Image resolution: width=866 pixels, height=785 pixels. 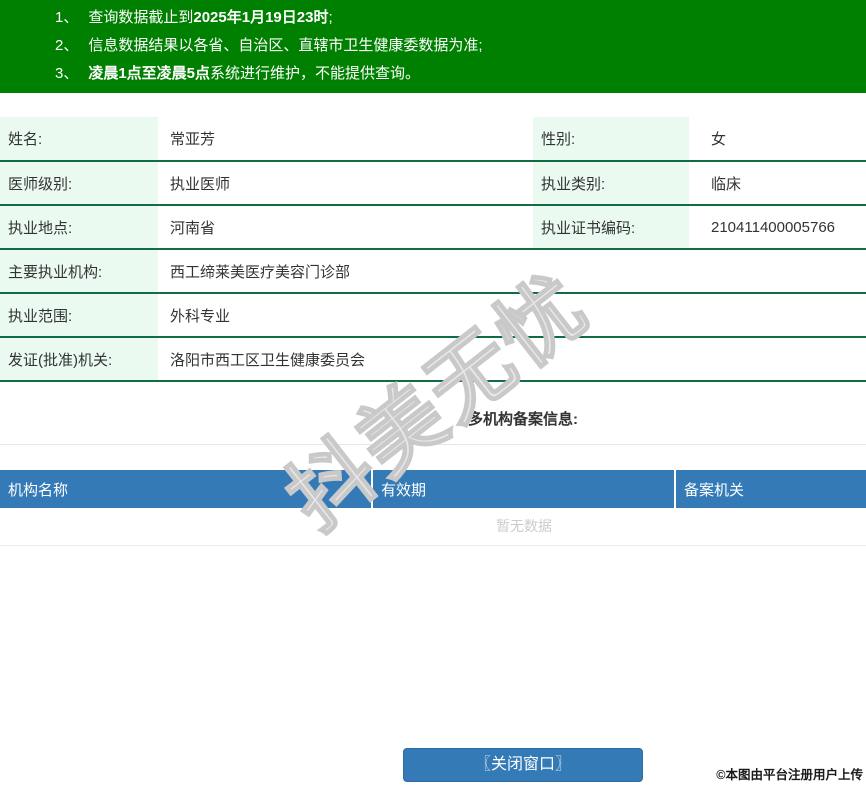 I want to click on cert-no-value: 210411400005766, so click(x=777, y=227).